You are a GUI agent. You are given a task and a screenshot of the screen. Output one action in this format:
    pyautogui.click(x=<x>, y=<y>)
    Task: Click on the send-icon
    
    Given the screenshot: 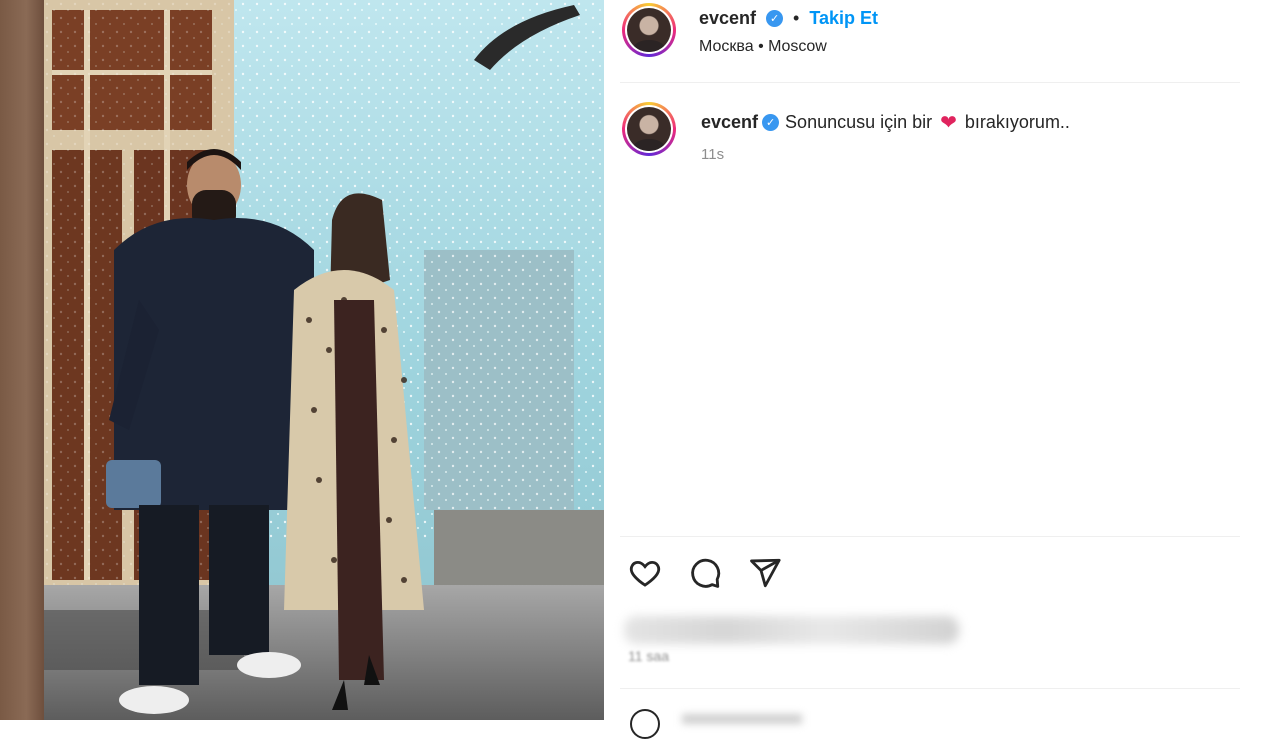 What is the action you would take?
    pyautogui.click(x=765, y=575)
    